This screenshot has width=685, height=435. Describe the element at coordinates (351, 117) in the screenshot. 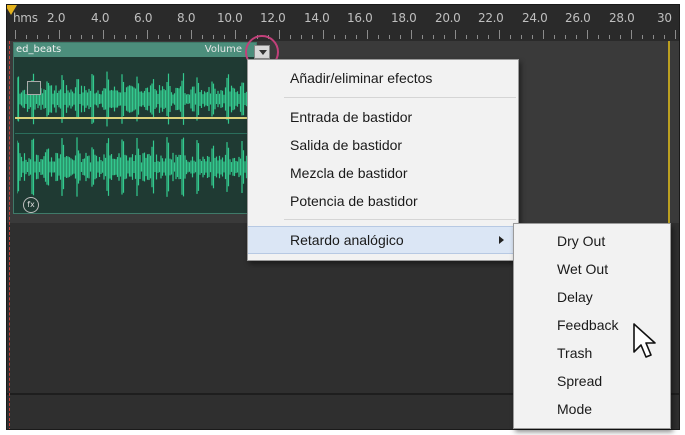

I see `menu-item-label: Entrada de bastidor` at that location.